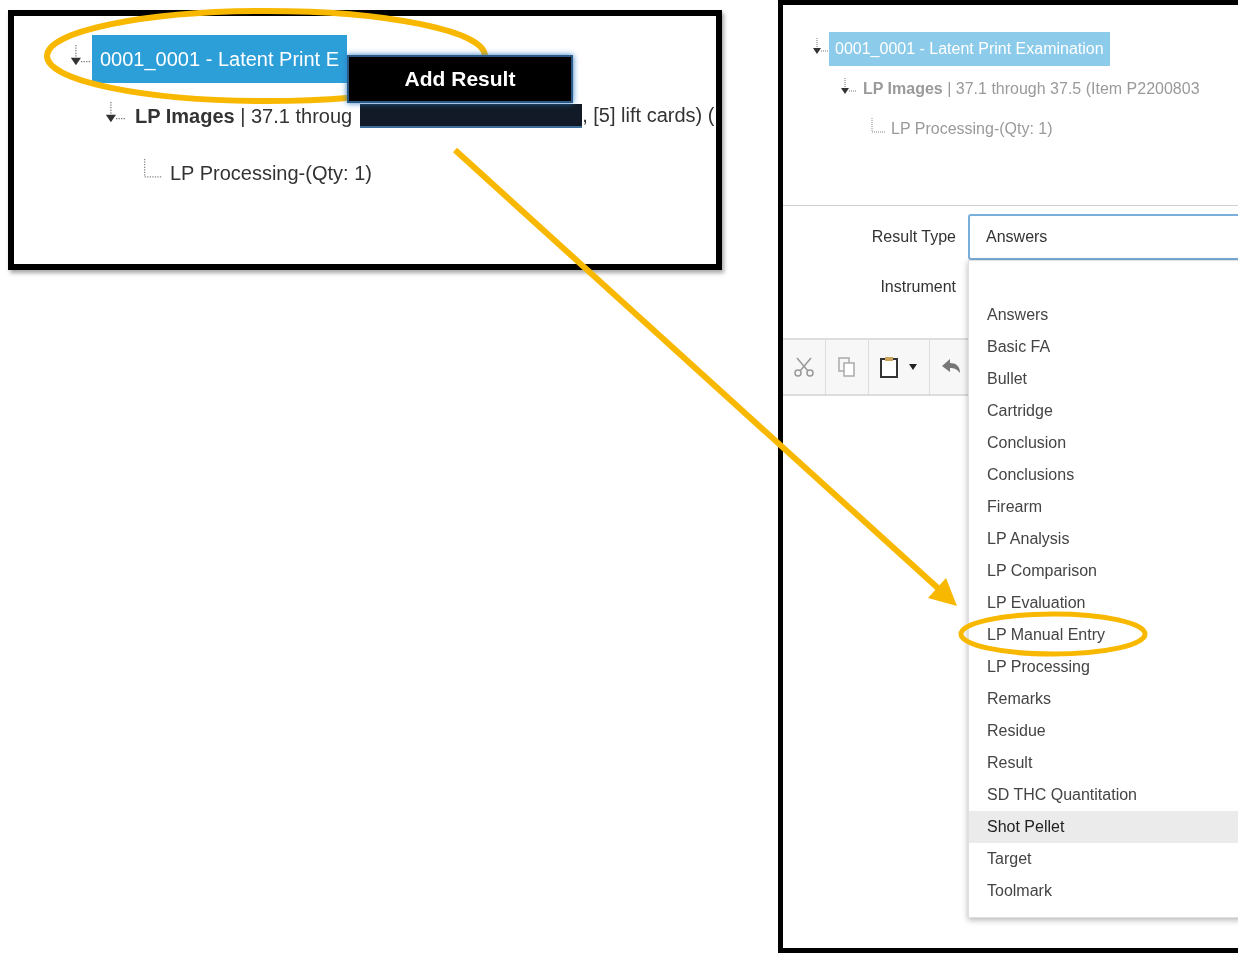 The height and width of the screenshot is (953, 1238). Describe the element at coordinates (460, 79) in the screenshot. I see `context-menu-item: Add Result` at that location.